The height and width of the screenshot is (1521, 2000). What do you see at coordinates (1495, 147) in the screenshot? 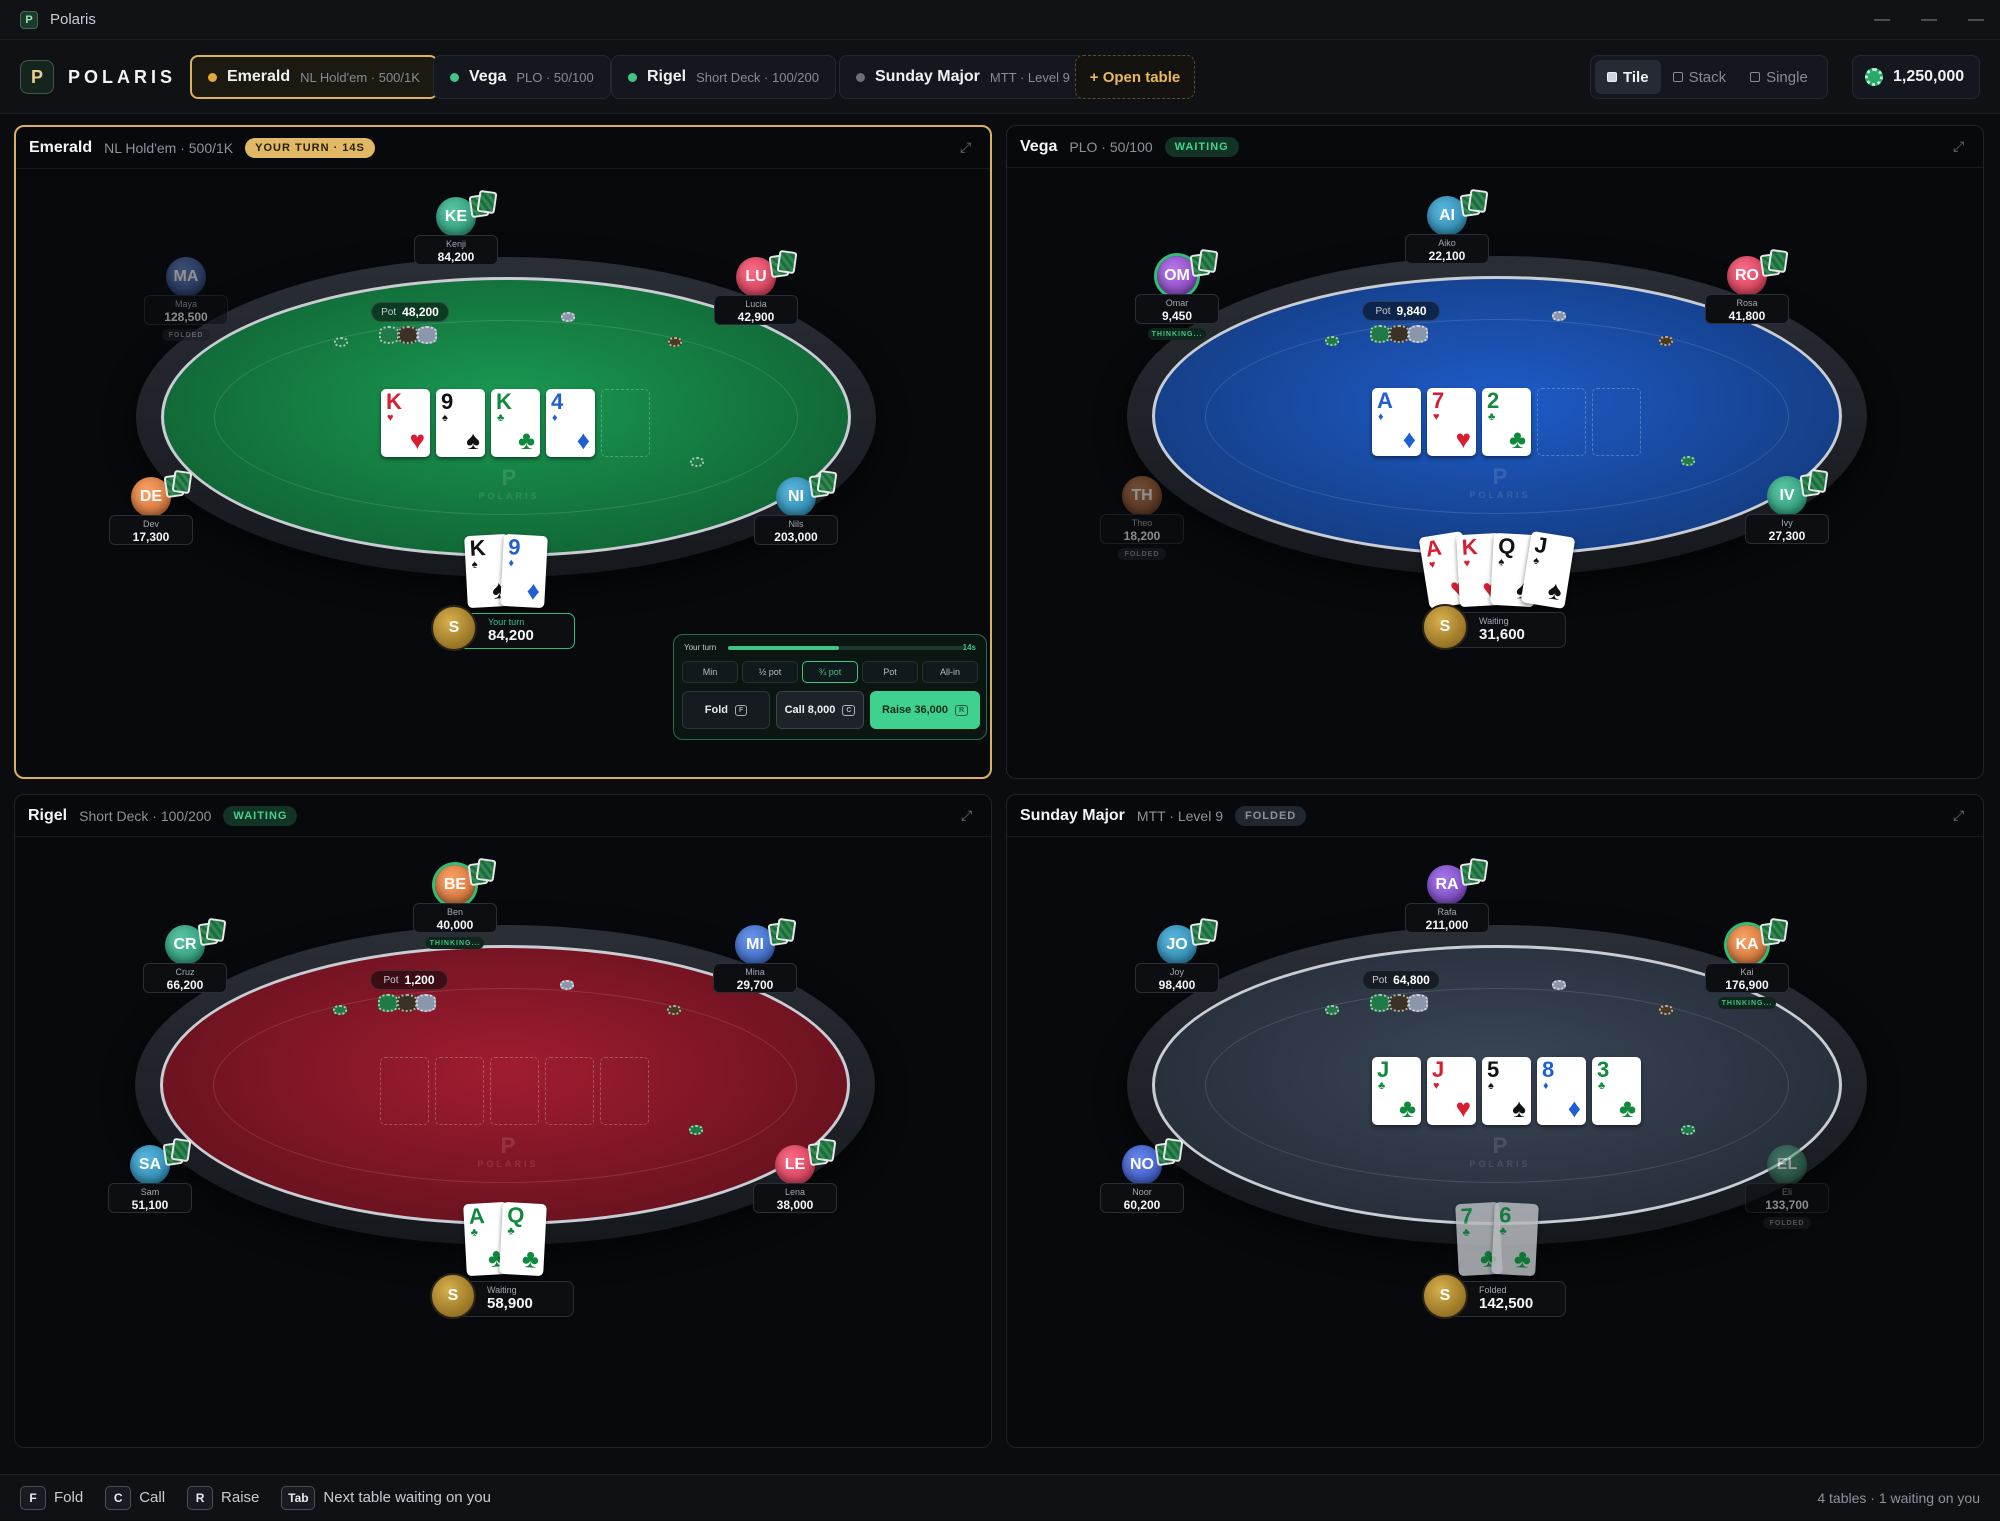
I see `panel-header: Vega PLO · 50/100 WAITING` at bounding box center [1495, 147].